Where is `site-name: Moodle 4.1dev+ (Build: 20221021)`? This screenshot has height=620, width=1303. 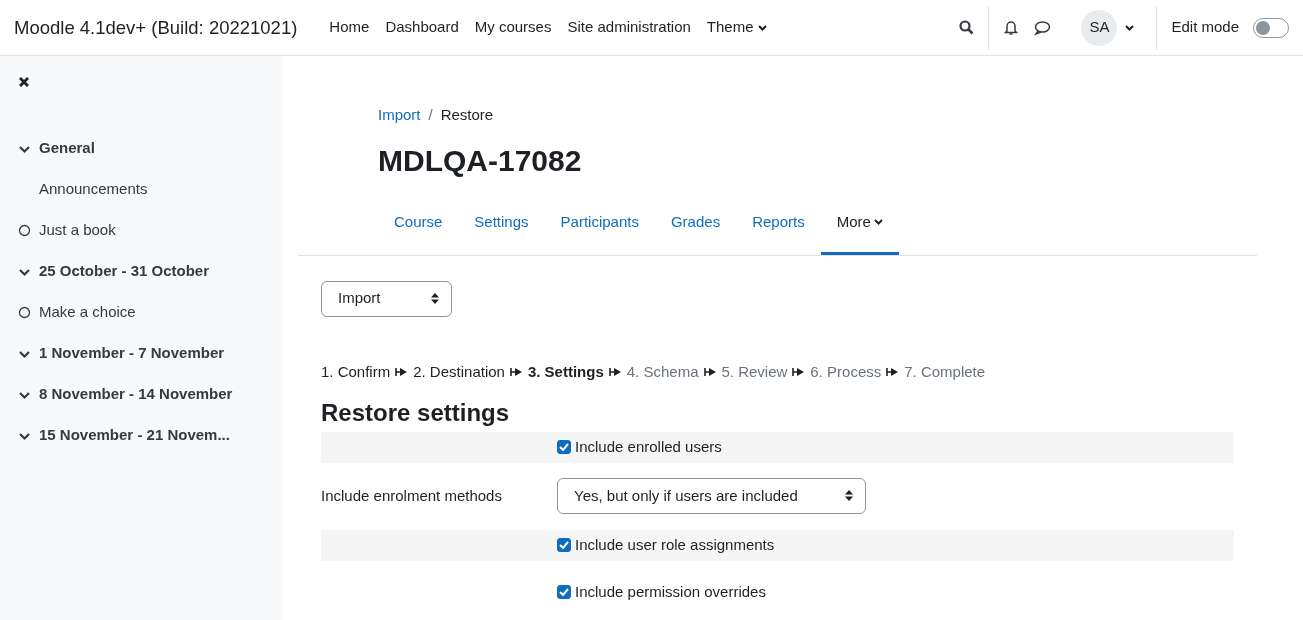
site-name: Moodle 4.1dev+ (Build: 20221021) is located at coordinates (156, 27).